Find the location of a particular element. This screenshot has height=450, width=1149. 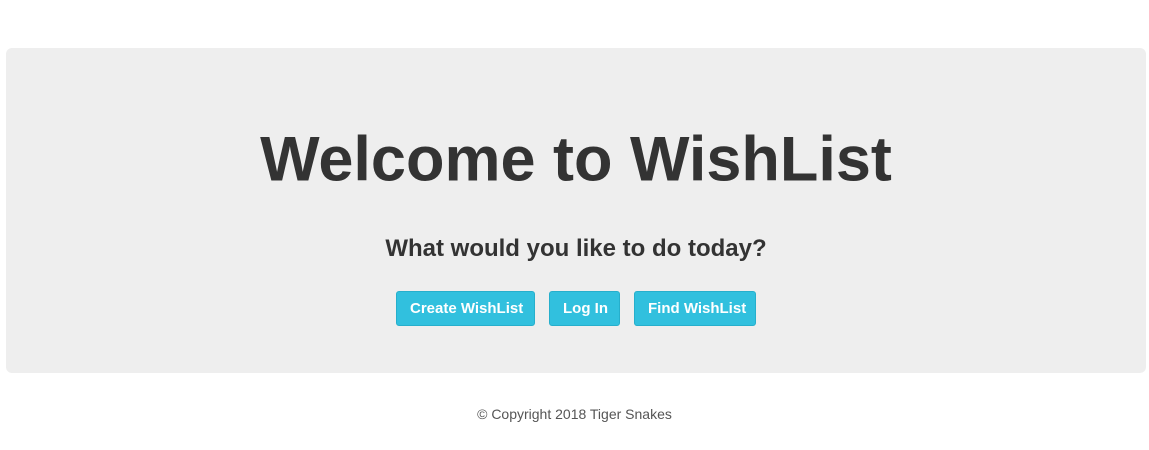

create-wishlist-button: Create WishList is located at coordinates (465, 308).